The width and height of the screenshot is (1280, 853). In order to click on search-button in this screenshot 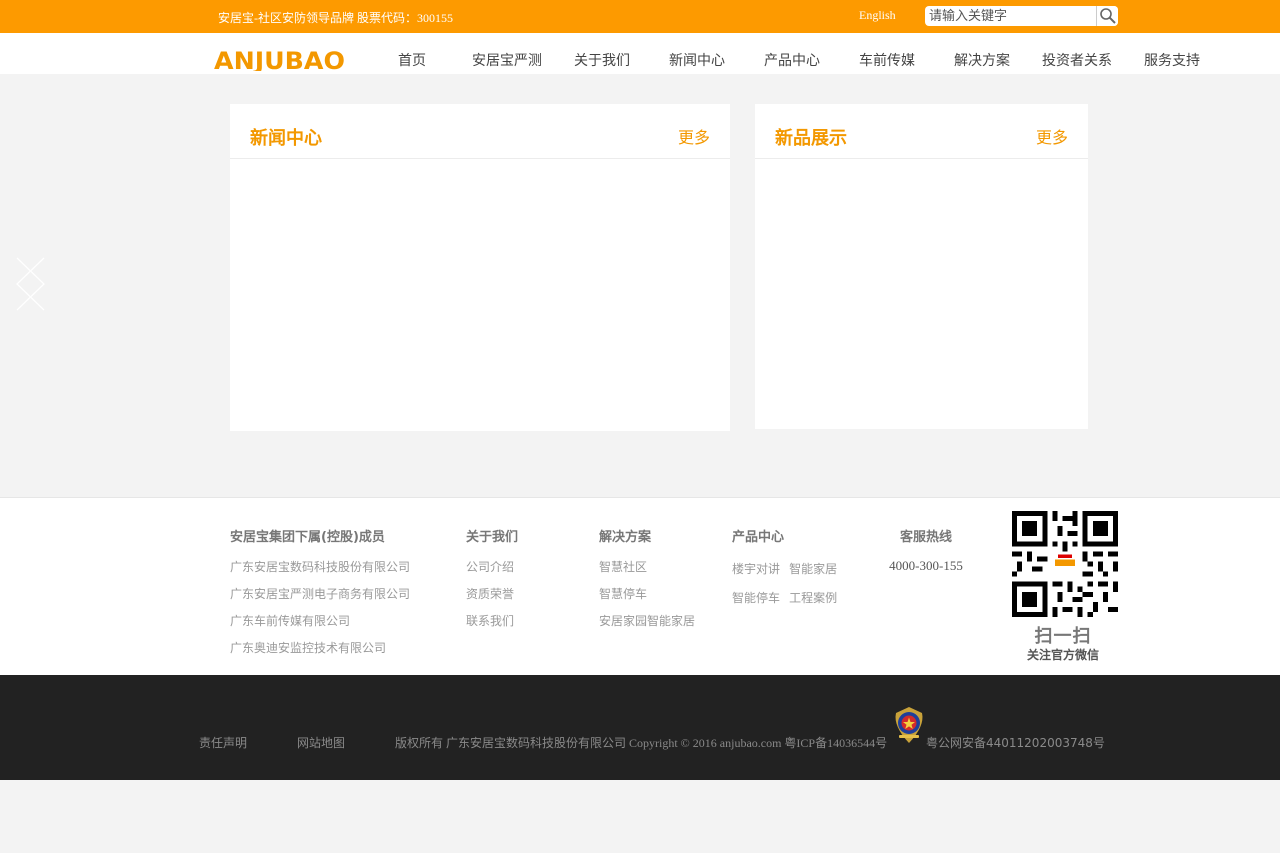, I will do `click(1107, 16)`.